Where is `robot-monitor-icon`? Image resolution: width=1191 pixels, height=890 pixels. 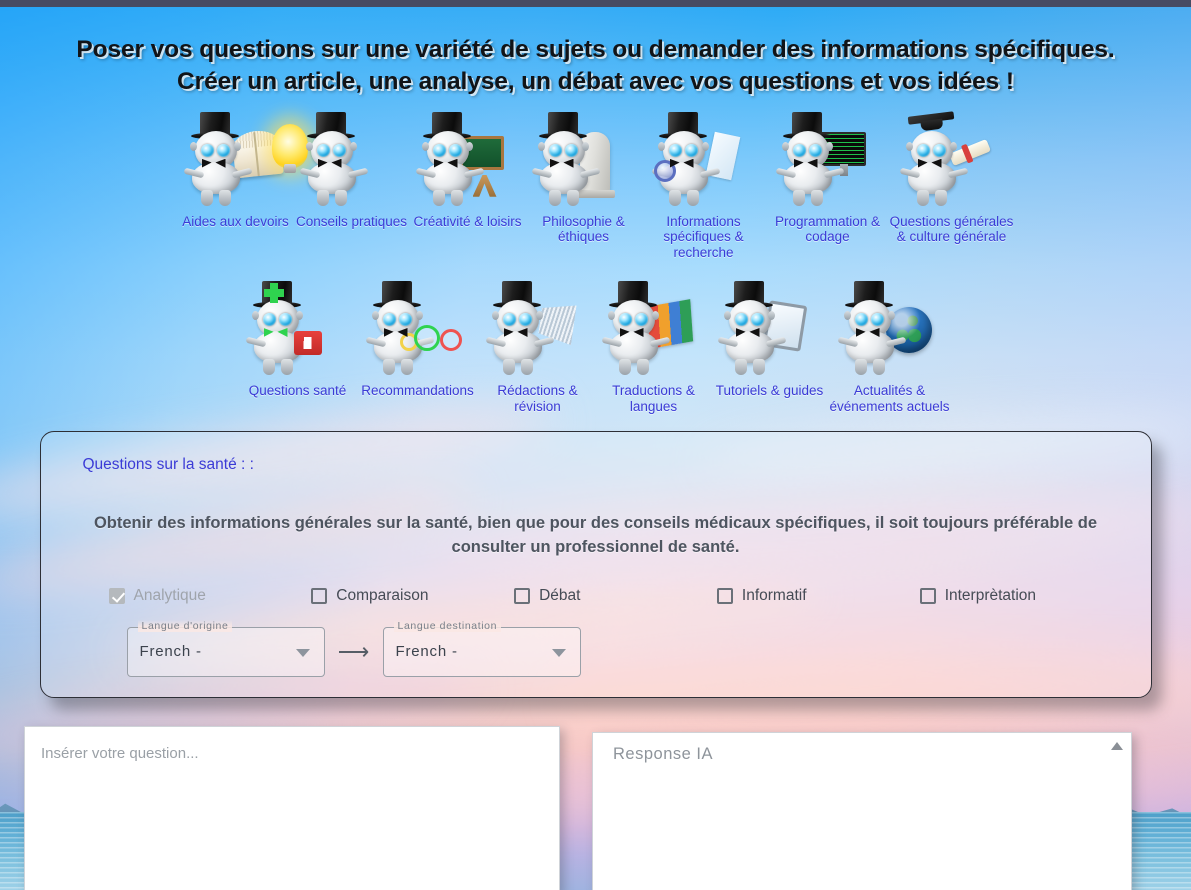
robot-monitor-icon is located at coordinates (827, 159).